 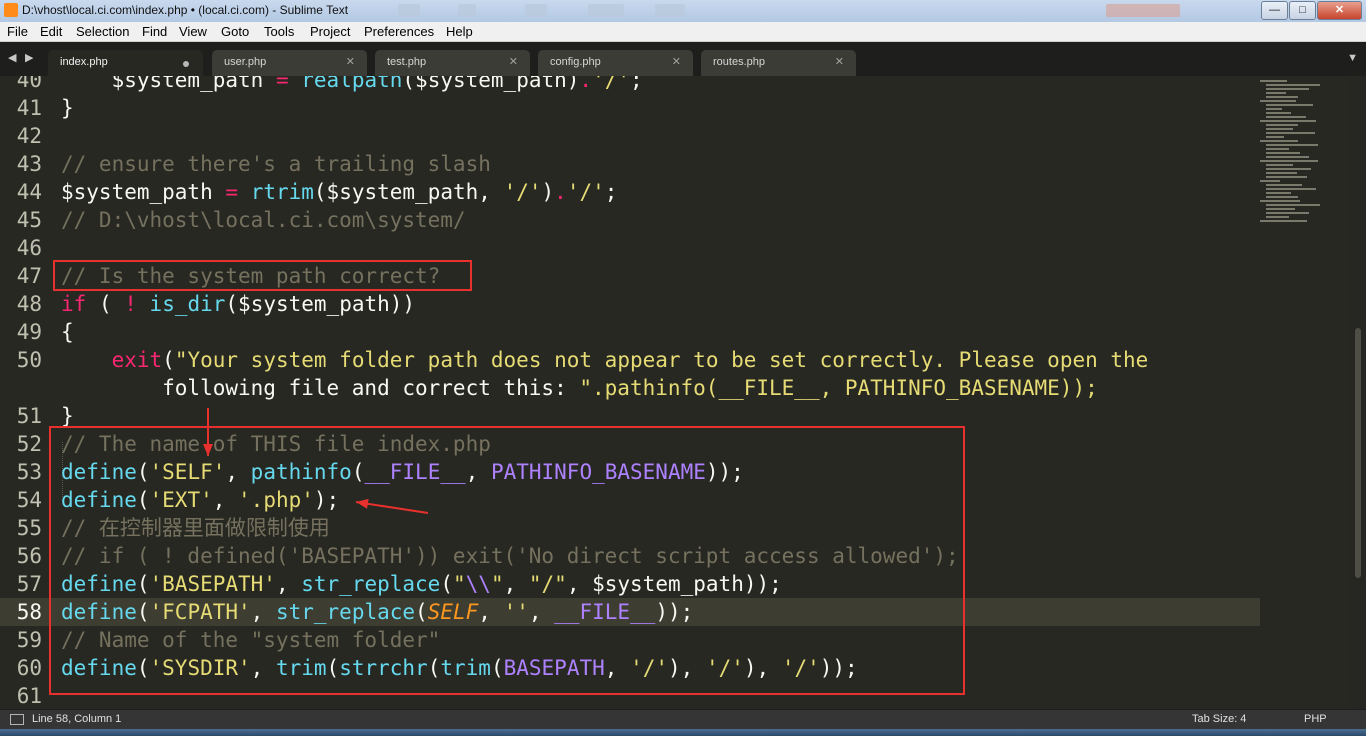 I want to click on tab-label: test.php, so click(x=407, y=62).